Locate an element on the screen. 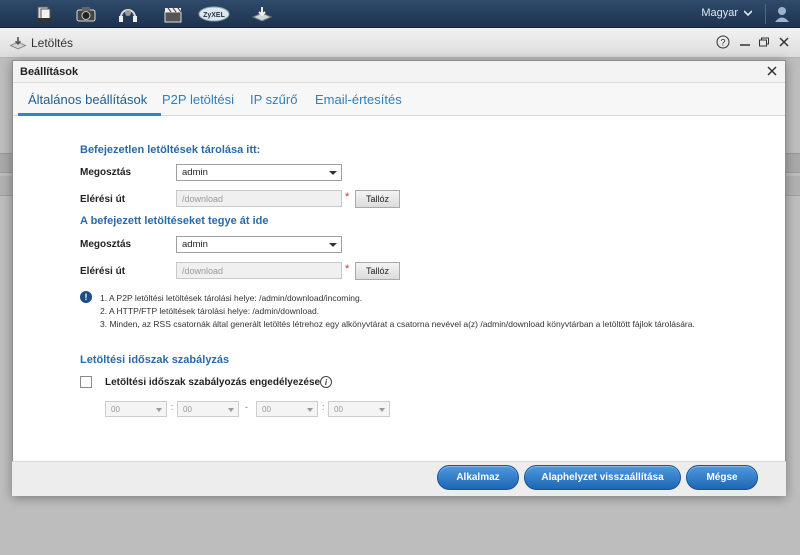 Image resolution: width=800 pixels, height=555 pixels. start-hour-select: 00 is located at coordinates (136, 409).